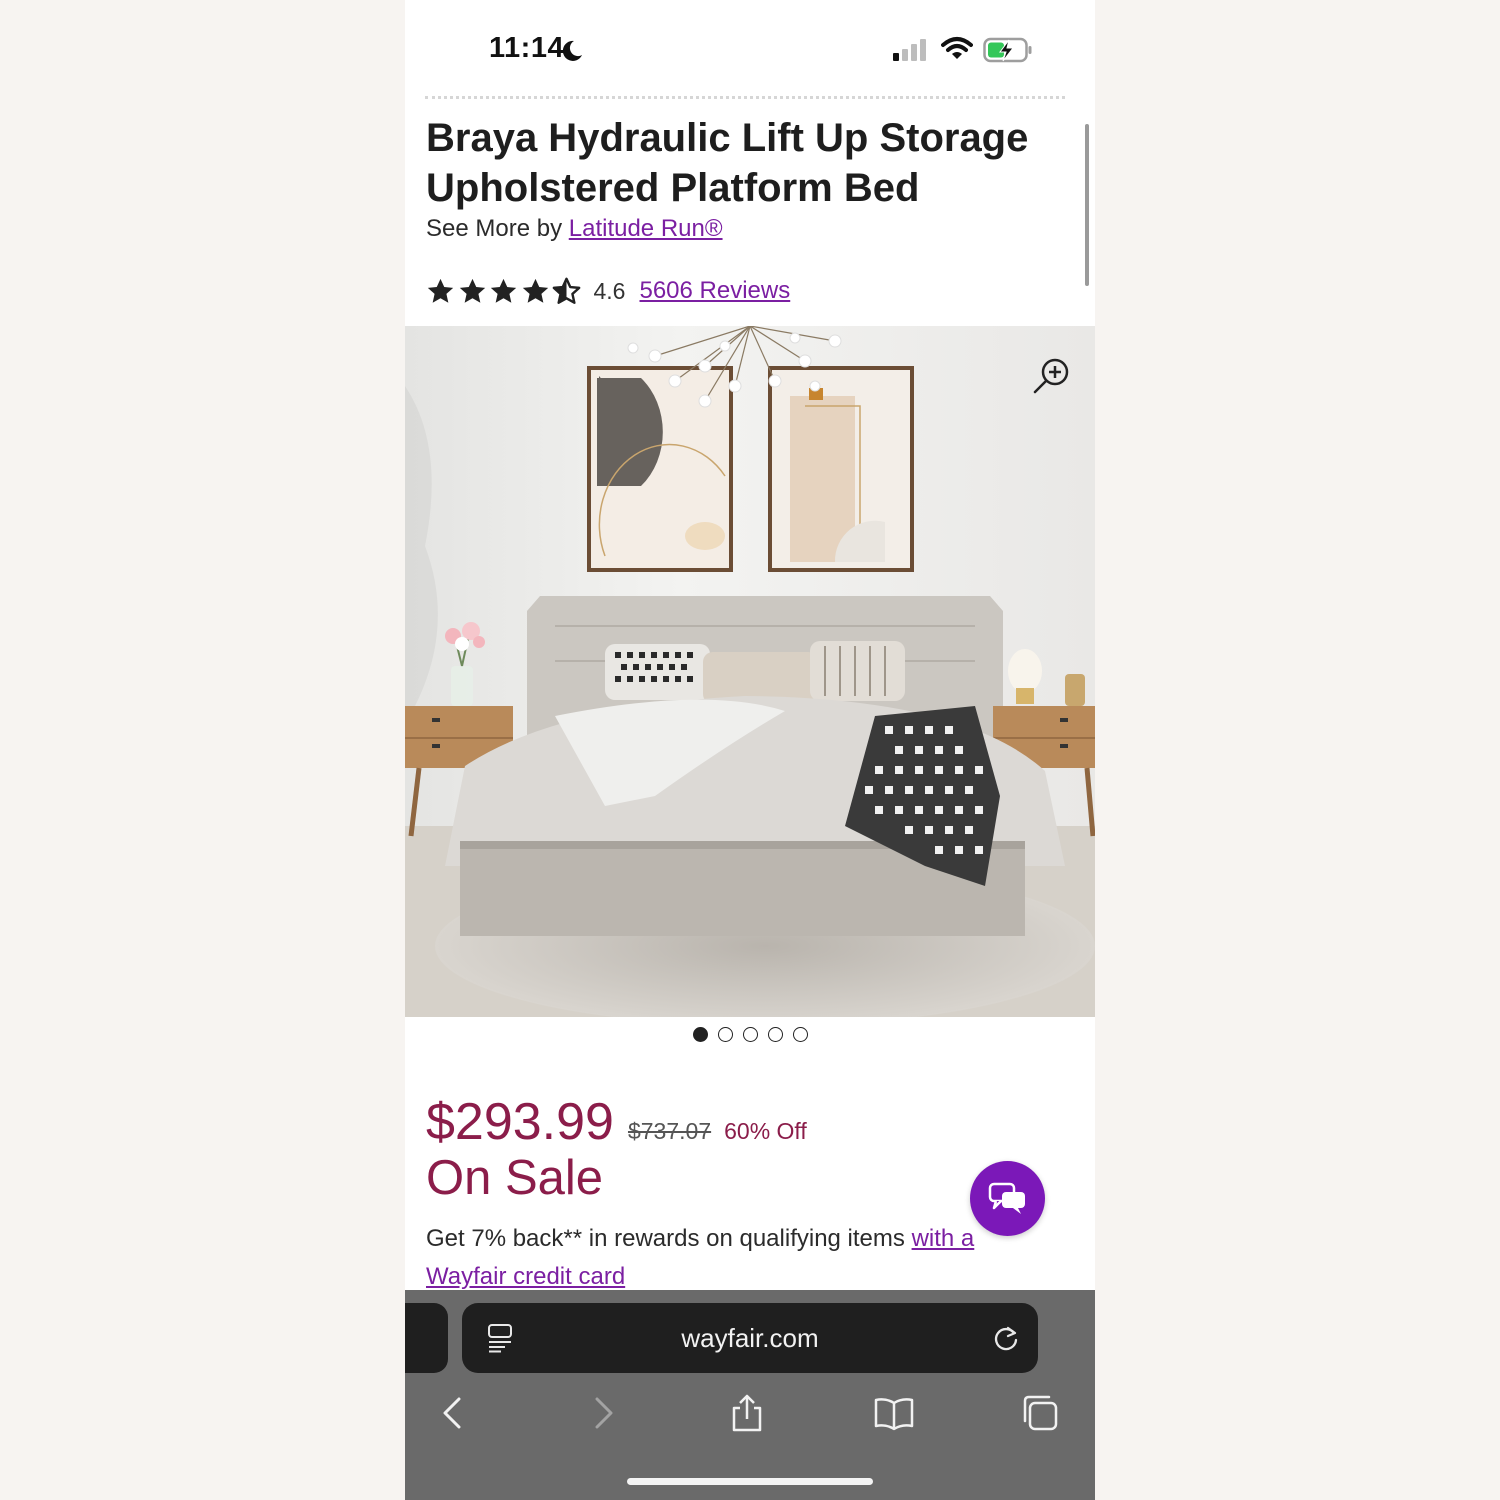 The width and height of the screenshot is (1500, 1500). I want to click on chat-button, so click(1007, 1198).